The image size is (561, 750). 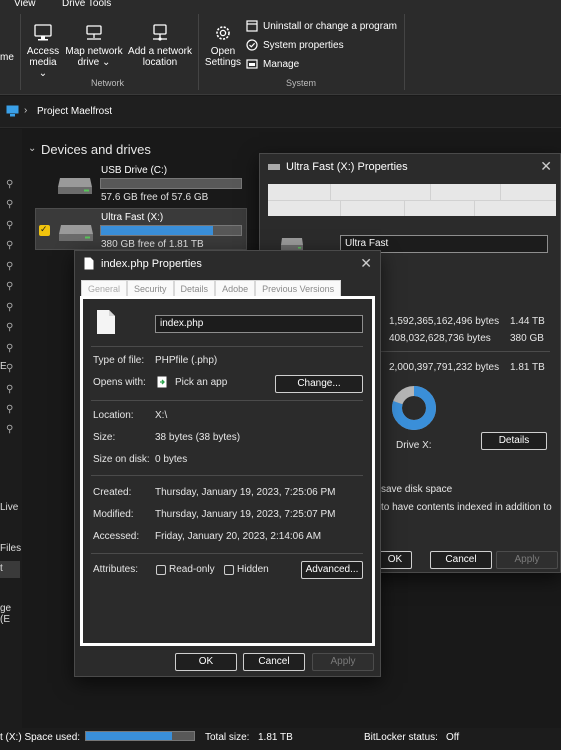 I want to click on sidebar-item-partial: t, so click(x=1, y=568).